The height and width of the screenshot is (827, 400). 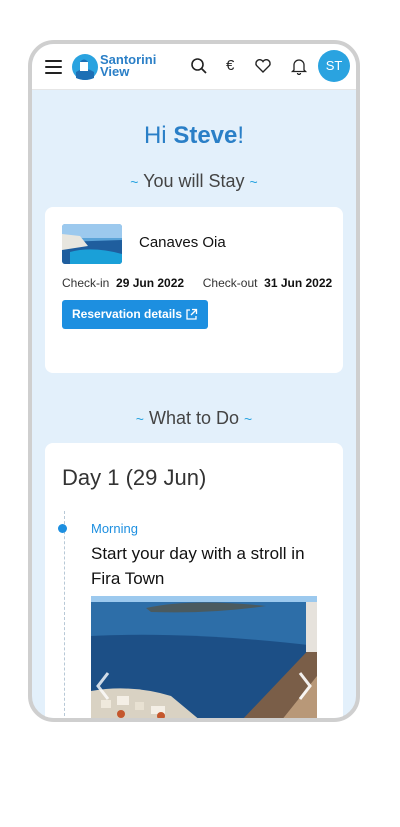 What do you see at coordinates (182, 242) in the screenshot?
I see `hotel-name: Canaves Oia` at bounding box center [182, 242].